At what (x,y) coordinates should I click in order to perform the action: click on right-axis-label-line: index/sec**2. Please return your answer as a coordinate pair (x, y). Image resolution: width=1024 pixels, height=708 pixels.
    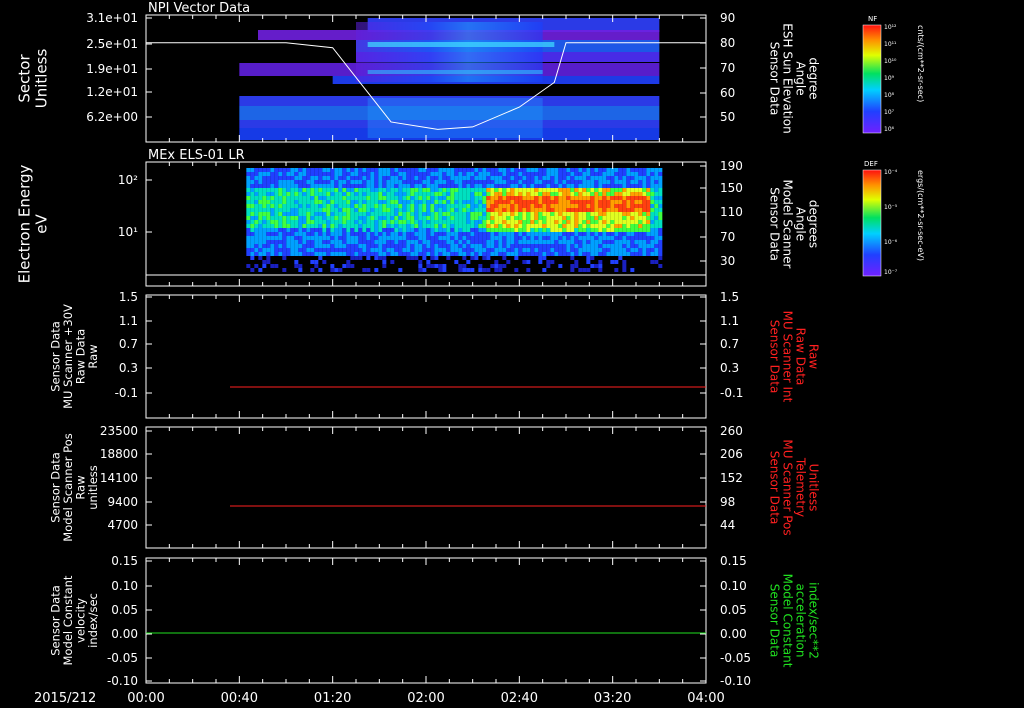
    Looking at the image, I should click on (814, 620).